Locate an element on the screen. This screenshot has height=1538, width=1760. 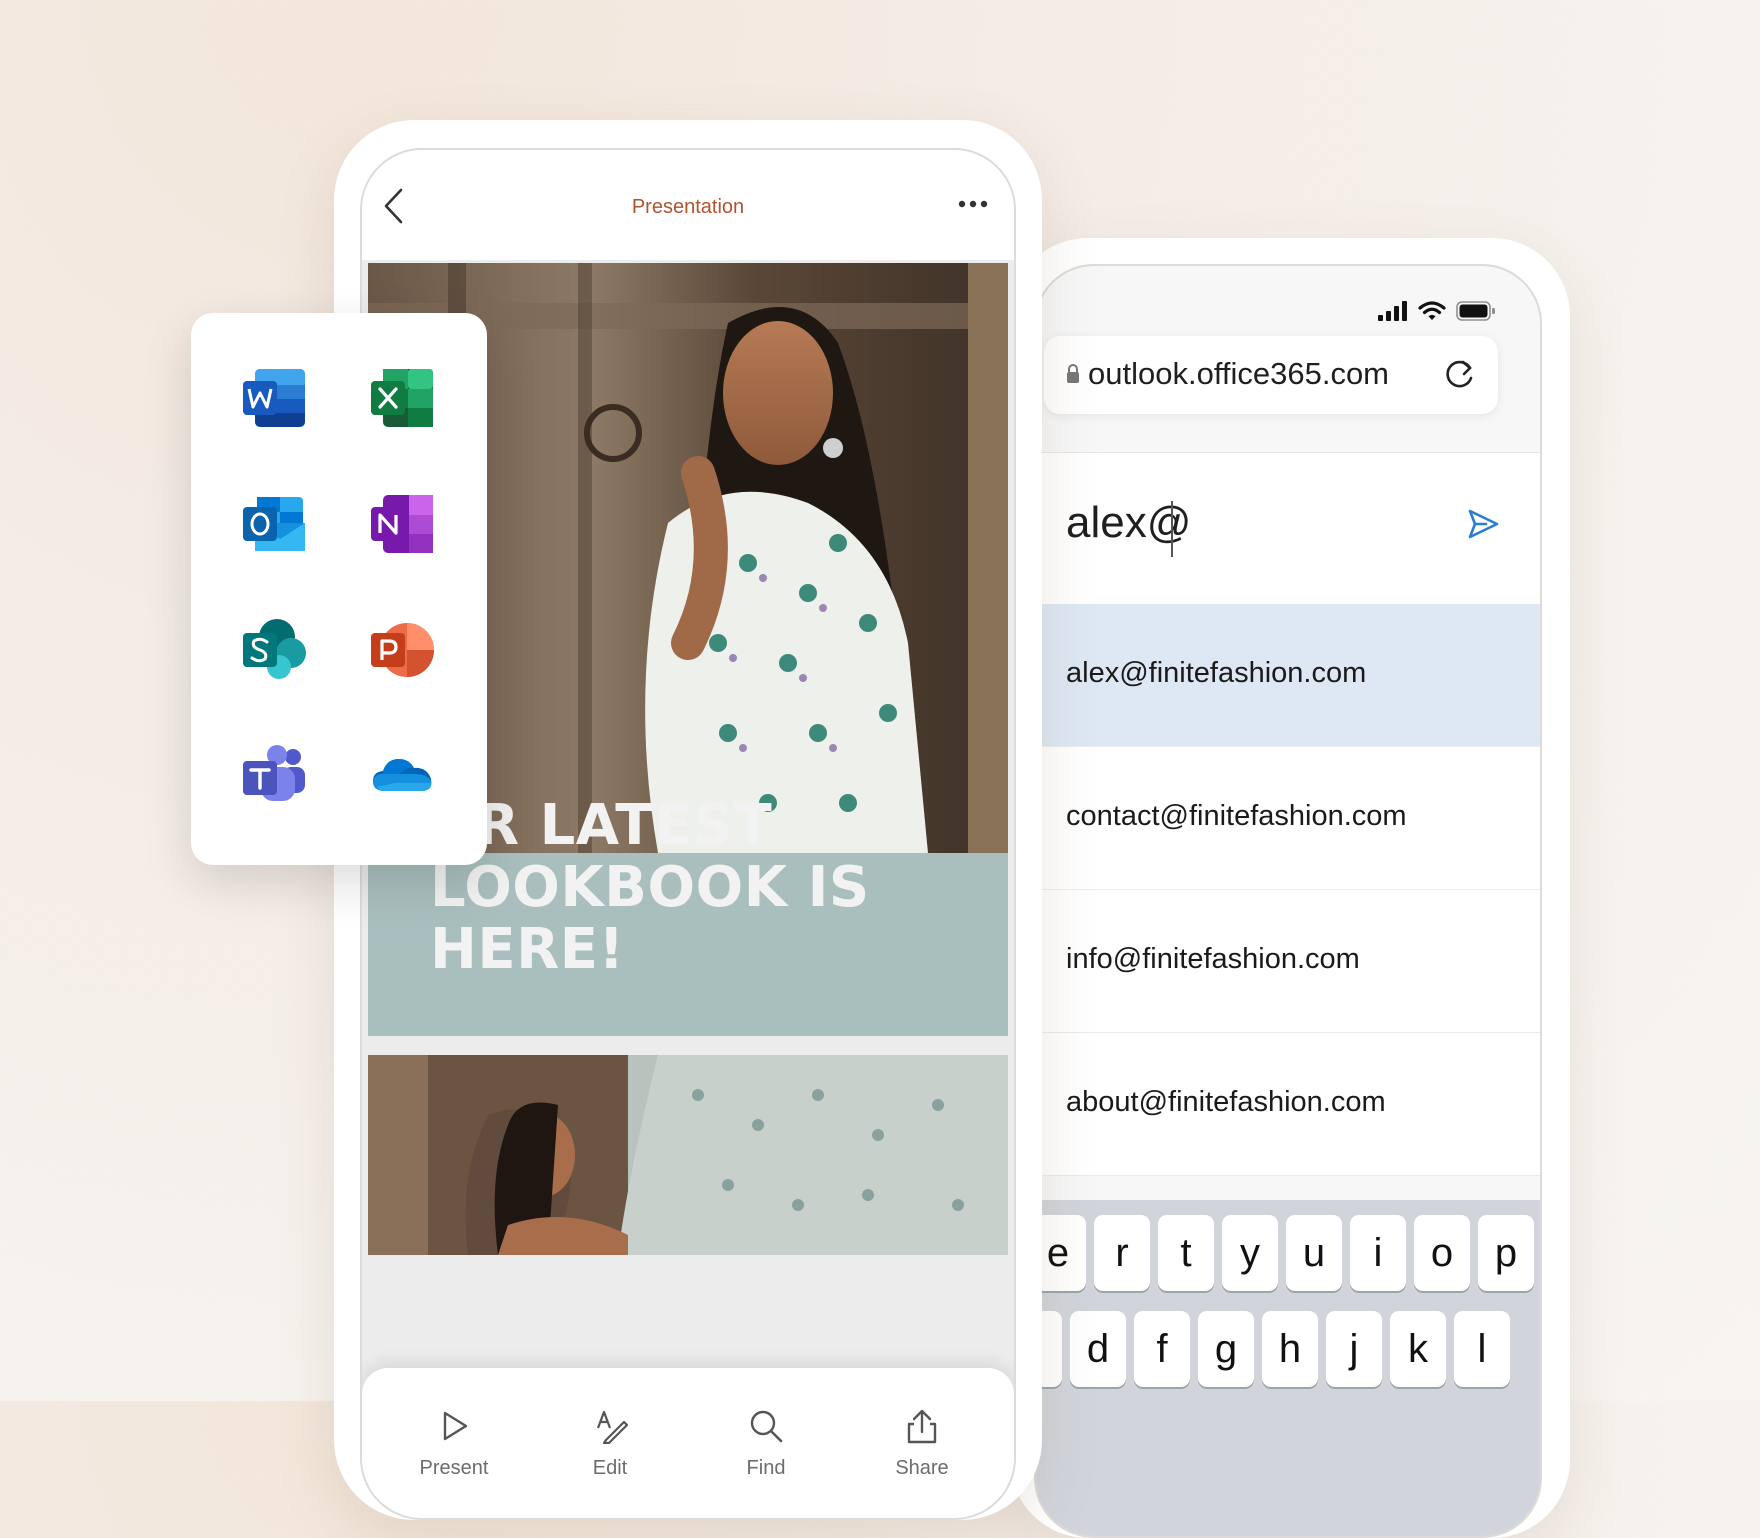
share-label: Share is located at coordinates (922, 1468).